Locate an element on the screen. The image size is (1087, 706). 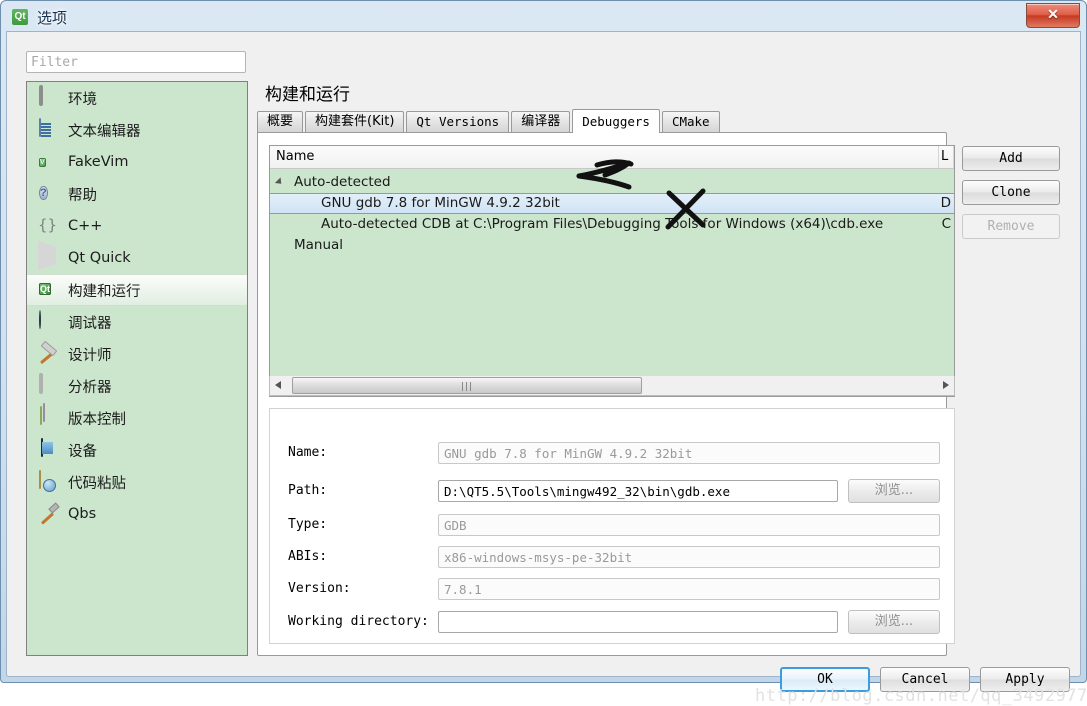
horizontal-scrollbar is located at coordinates (612, 386).